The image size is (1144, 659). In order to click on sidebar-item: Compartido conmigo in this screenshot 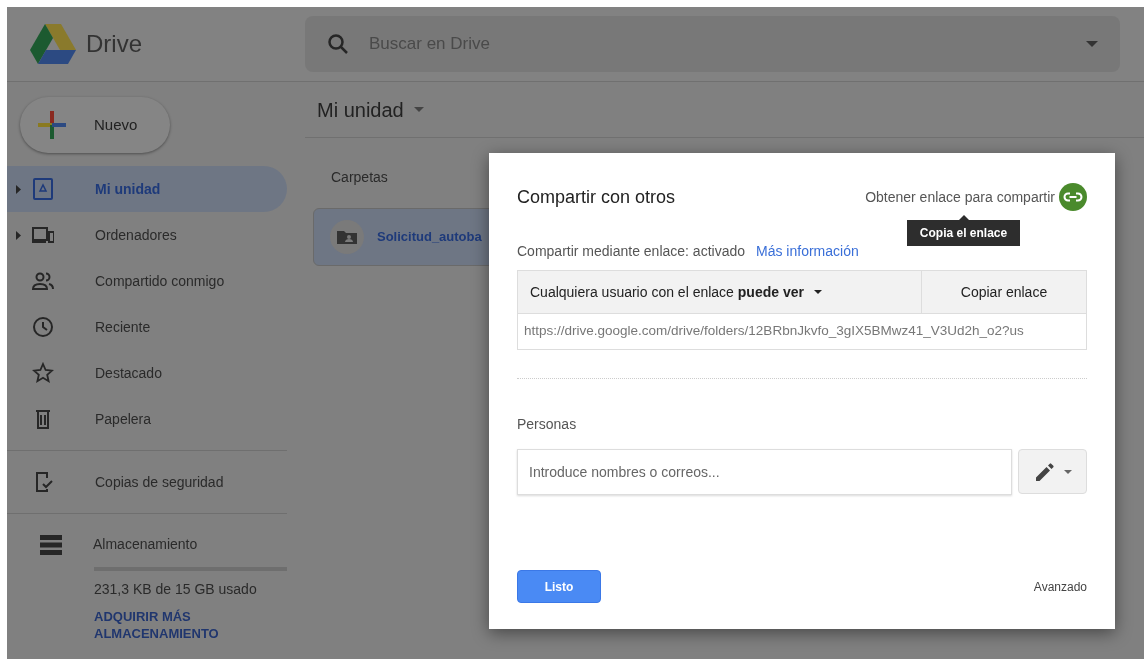, I will do `click(147, 281)`.